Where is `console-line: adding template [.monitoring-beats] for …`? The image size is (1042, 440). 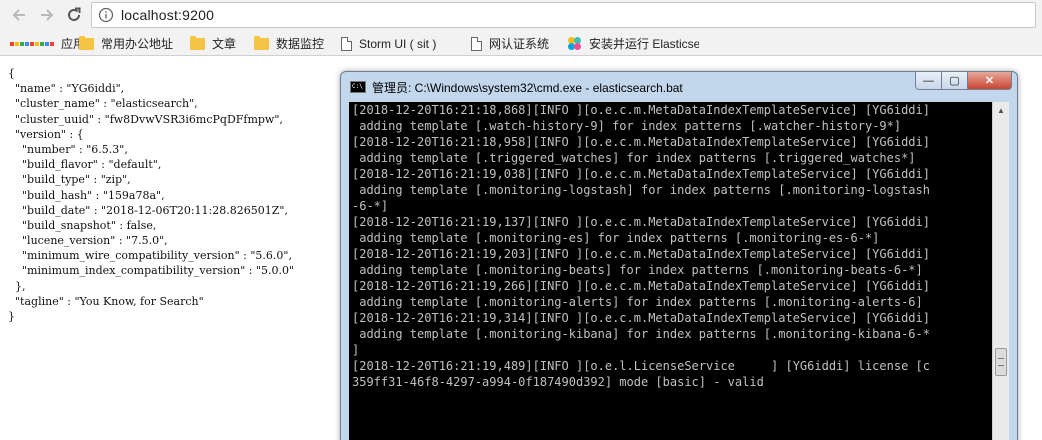
console-line: adding template [.monitoring-beats] for … is located at coordinates (637, 270).